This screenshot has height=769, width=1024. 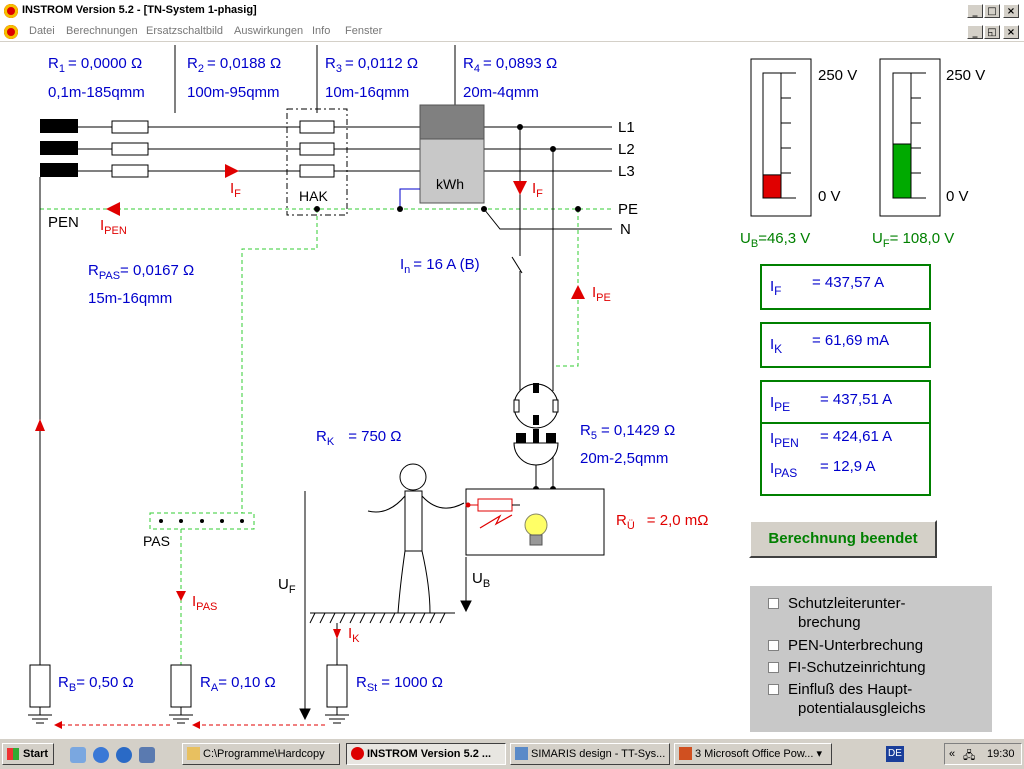 What do you see at coordinates (848, 466) in the screenshot?
I see `result-ipas-value: = 12,9 A` at bounding box center [848, 466].